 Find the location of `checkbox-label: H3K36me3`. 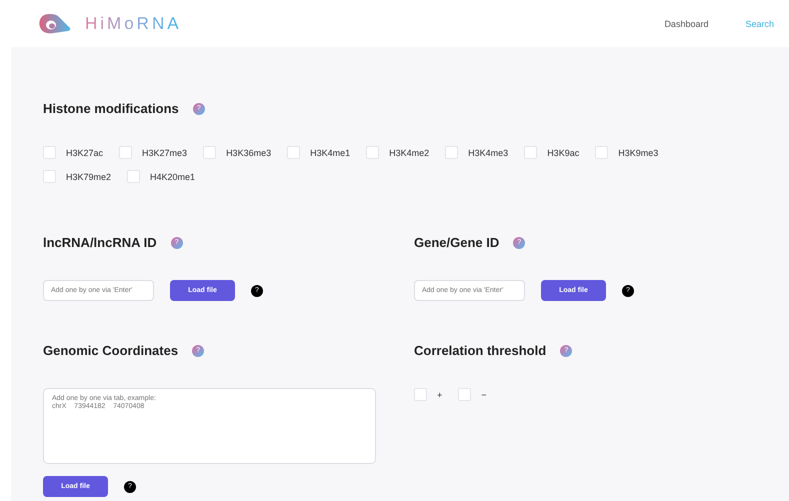

checkbox-label: H3K36me3 is located at coordinates (249, 153).